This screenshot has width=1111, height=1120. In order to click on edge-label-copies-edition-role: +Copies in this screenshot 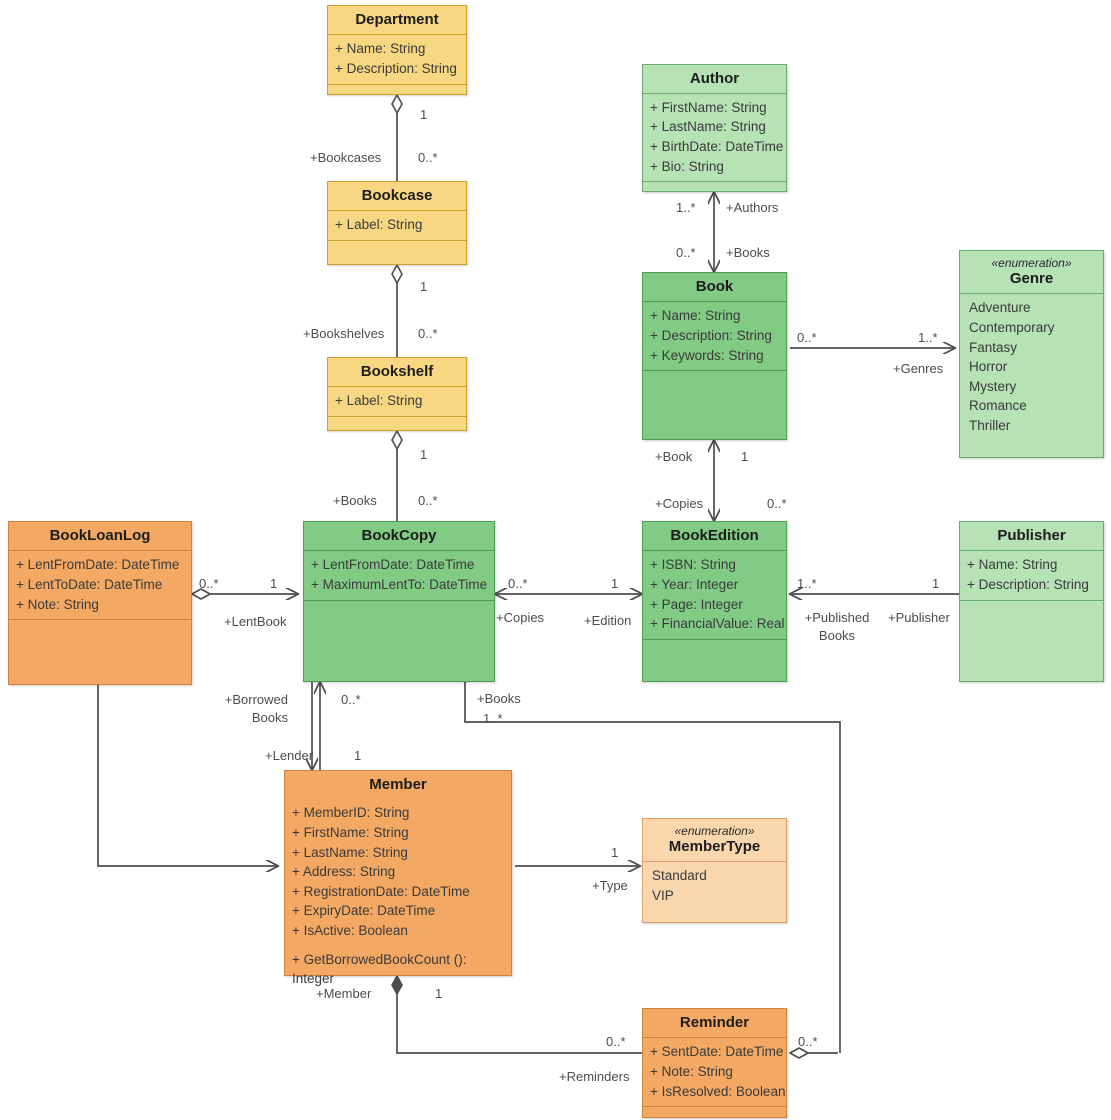, I will do `click(679, 503)`.